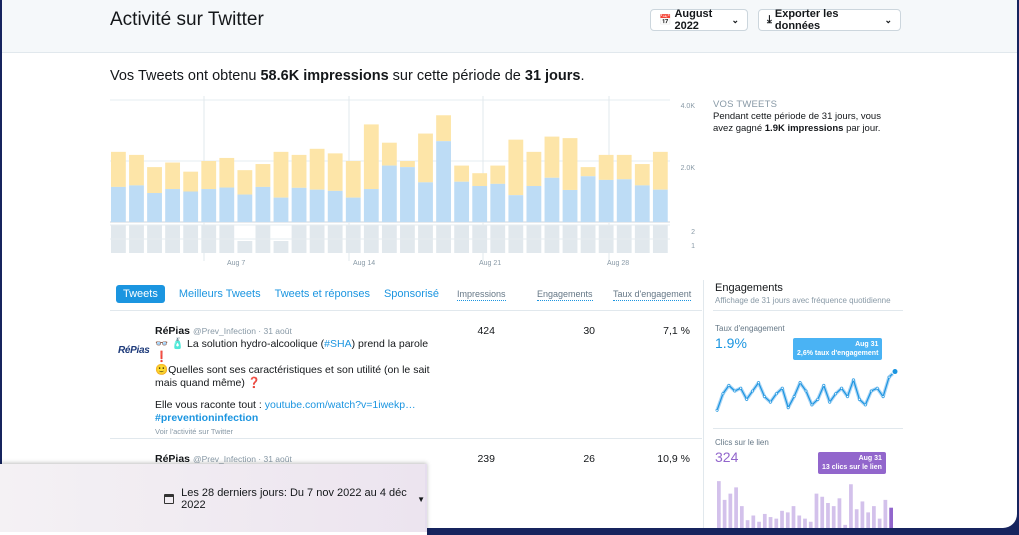 The height and width of the screenshot is (535, 1019). Describe the element at coordinates (727, 457) in the screenshot. I see `link-clicks-value: 324` at that location.